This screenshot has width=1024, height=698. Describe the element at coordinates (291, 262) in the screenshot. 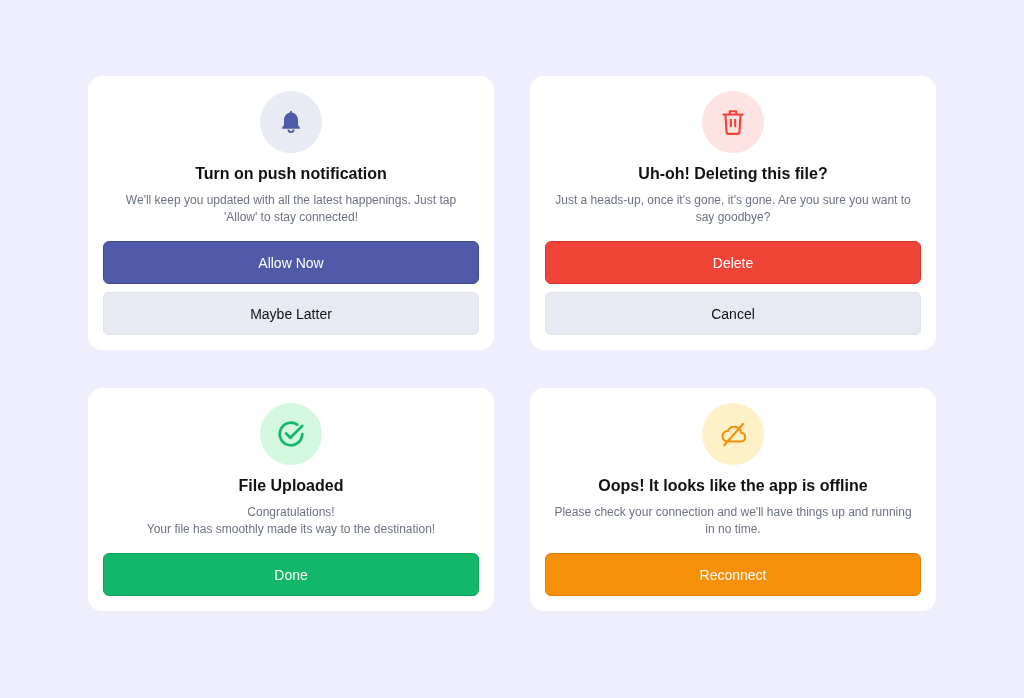

I see `primary-button: Allow Now` at that location.